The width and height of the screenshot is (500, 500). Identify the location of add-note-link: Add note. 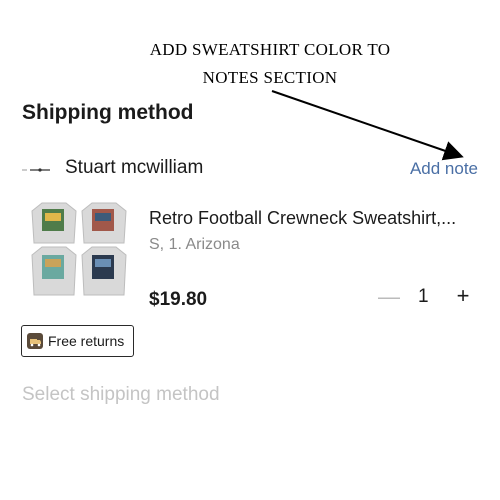
(444, 169).